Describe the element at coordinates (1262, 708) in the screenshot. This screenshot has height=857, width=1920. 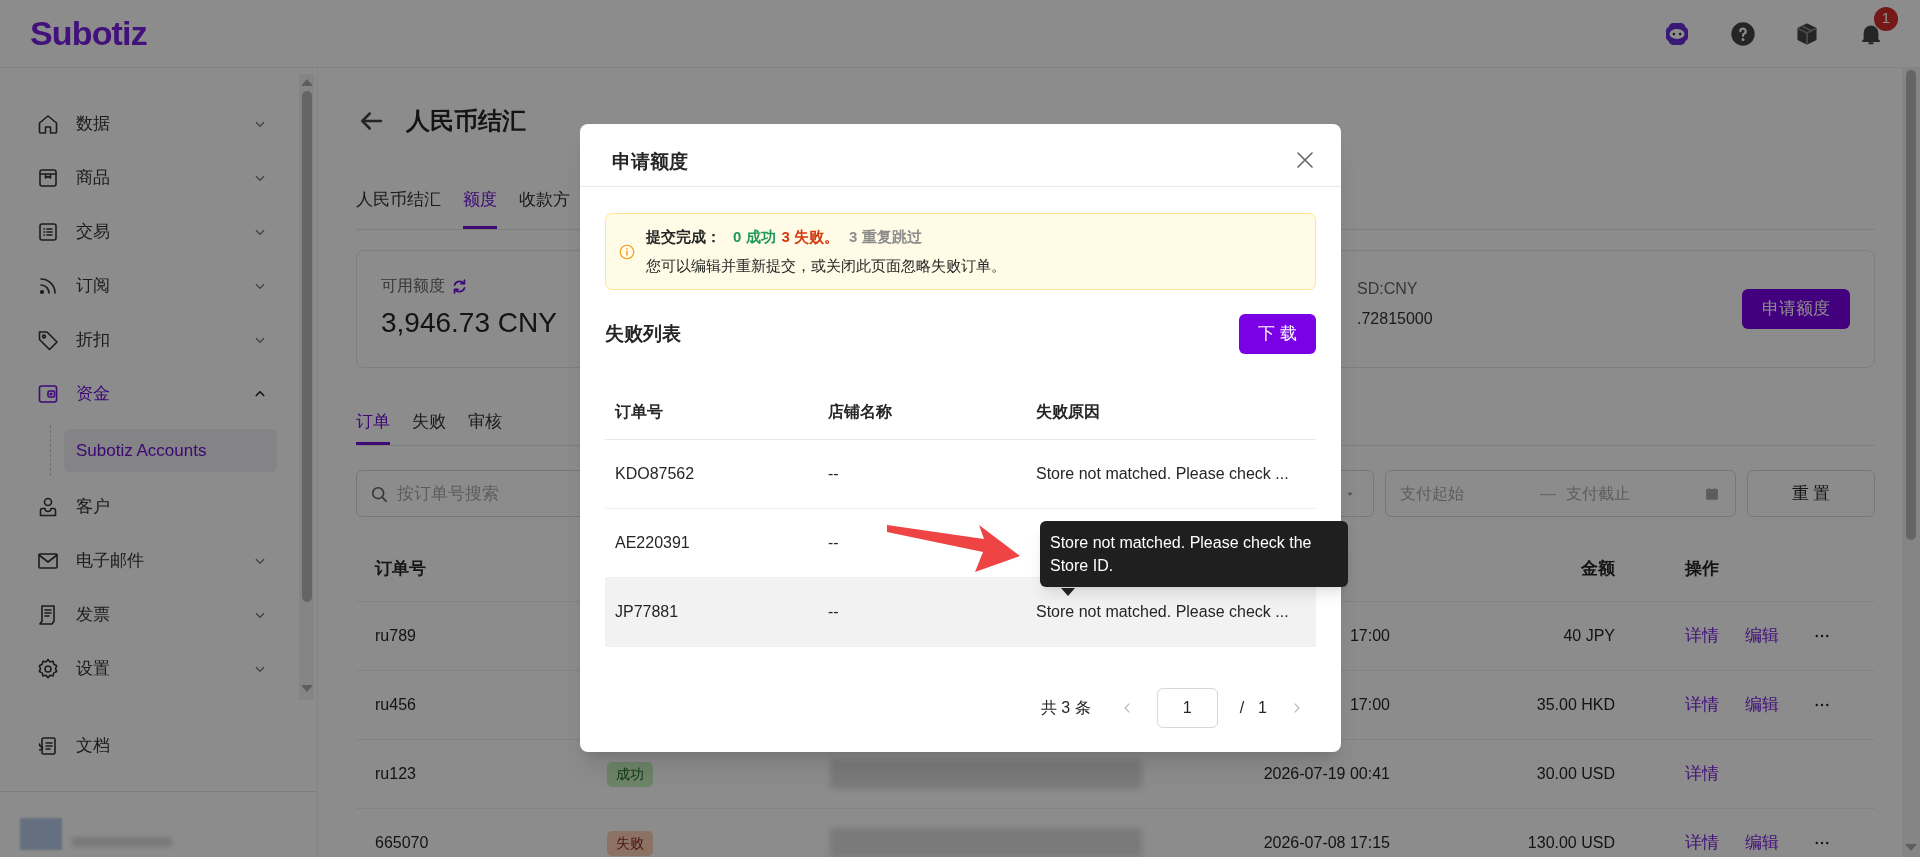
I see `page-count: 1` at that location.